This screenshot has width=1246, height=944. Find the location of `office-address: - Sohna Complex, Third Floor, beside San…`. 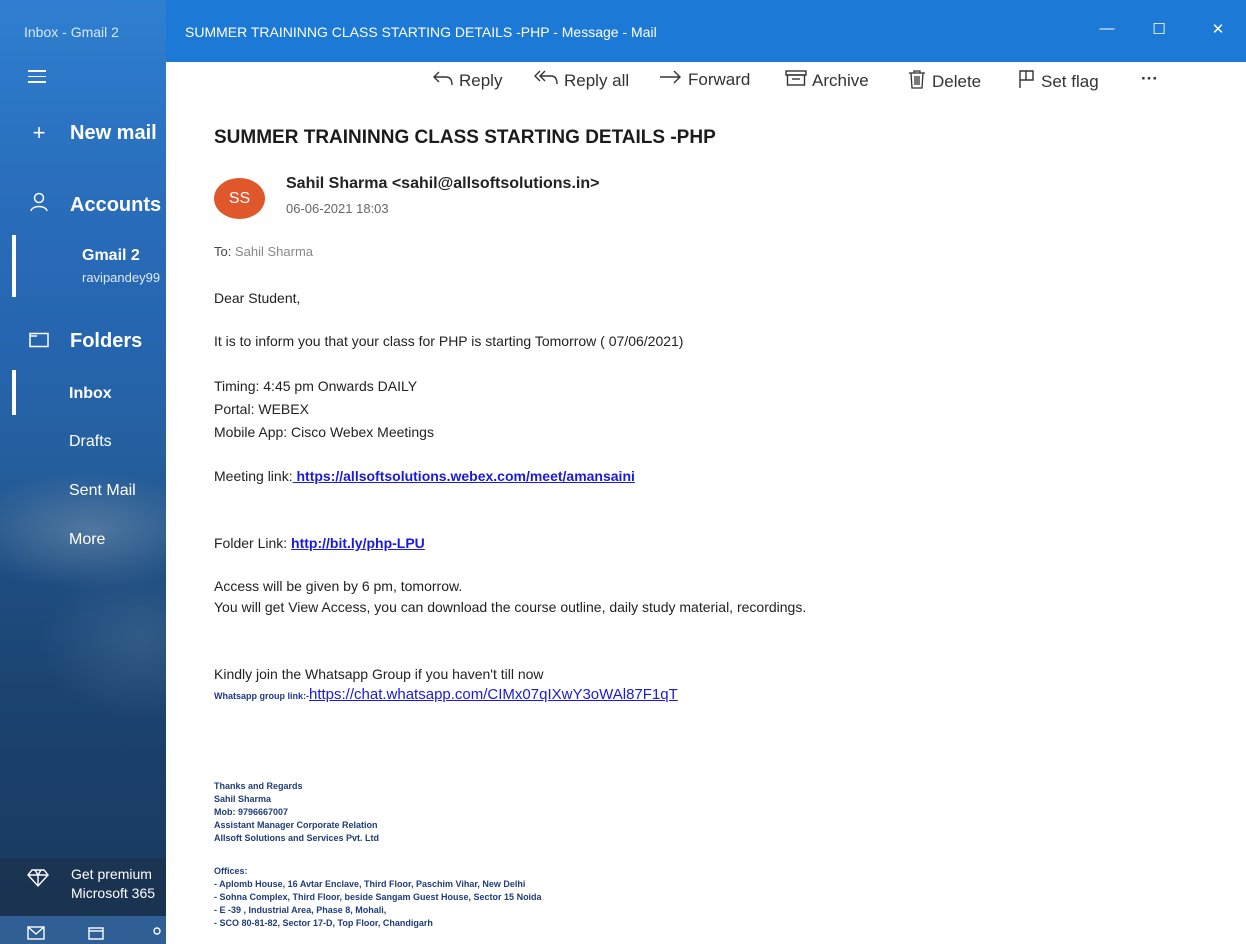

office-address: - Sohna Complex, Third Floor, beside San… is located at coordinates (378, 897).